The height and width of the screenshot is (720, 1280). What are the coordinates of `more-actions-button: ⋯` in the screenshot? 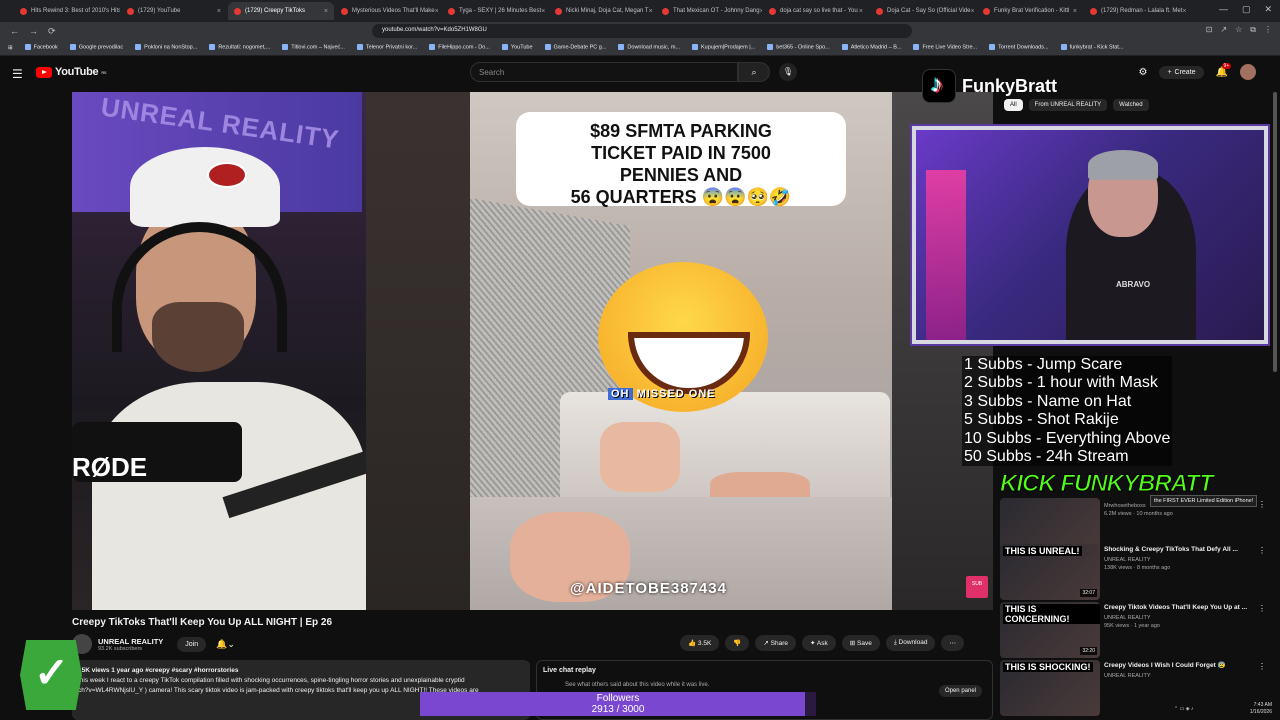 It's located at (952, 643).